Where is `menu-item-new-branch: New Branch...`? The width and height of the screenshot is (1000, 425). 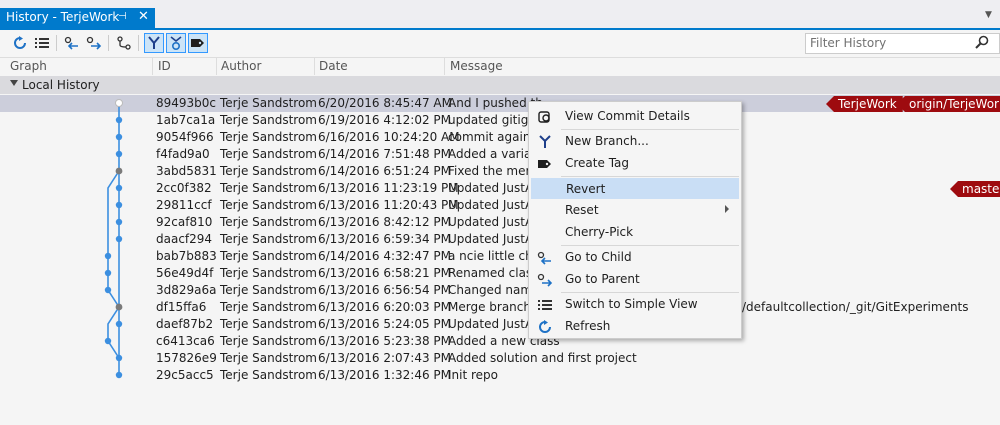 menu-item-new-branch: New Branch... is located at coordinates (635, 141).